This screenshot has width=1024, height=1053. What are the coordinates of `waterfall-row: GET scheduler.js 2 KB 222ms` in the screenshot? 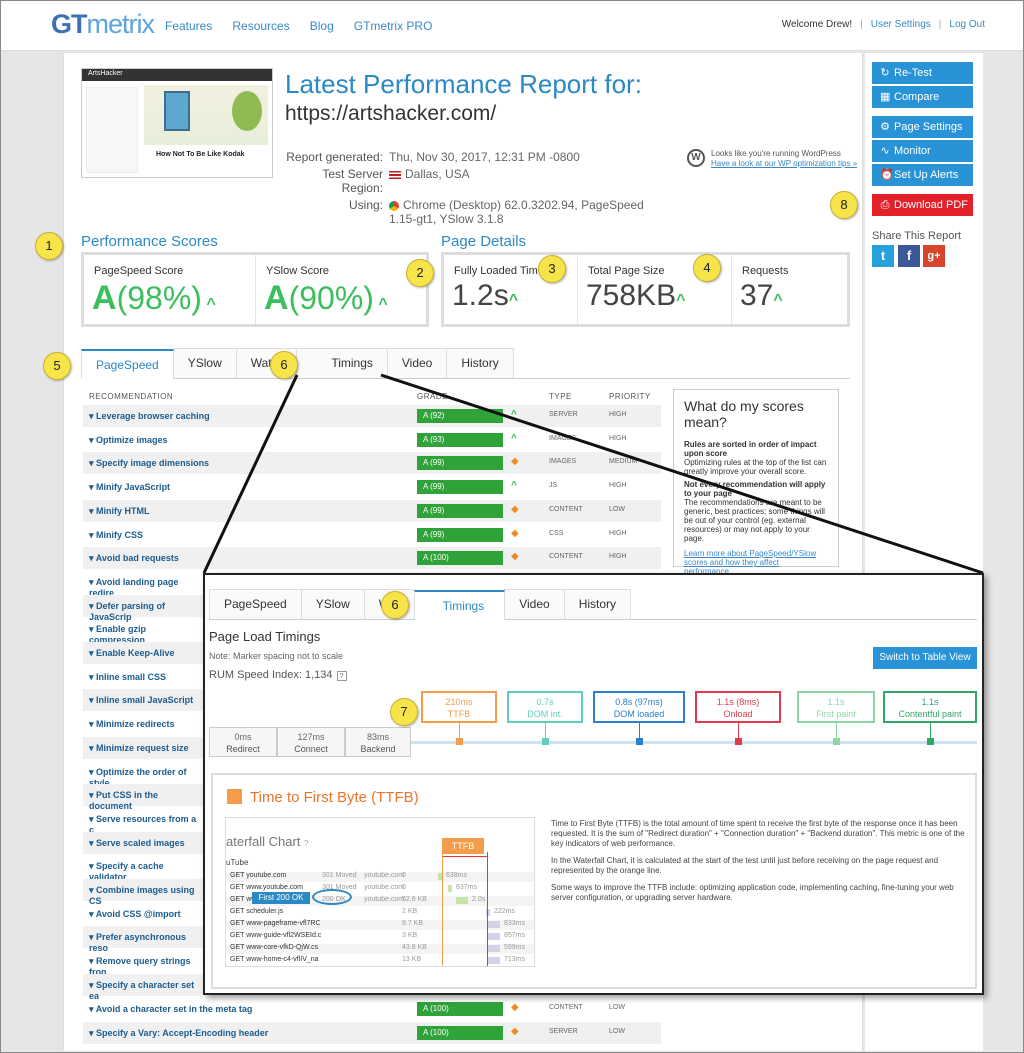 It's located at (380, 913).